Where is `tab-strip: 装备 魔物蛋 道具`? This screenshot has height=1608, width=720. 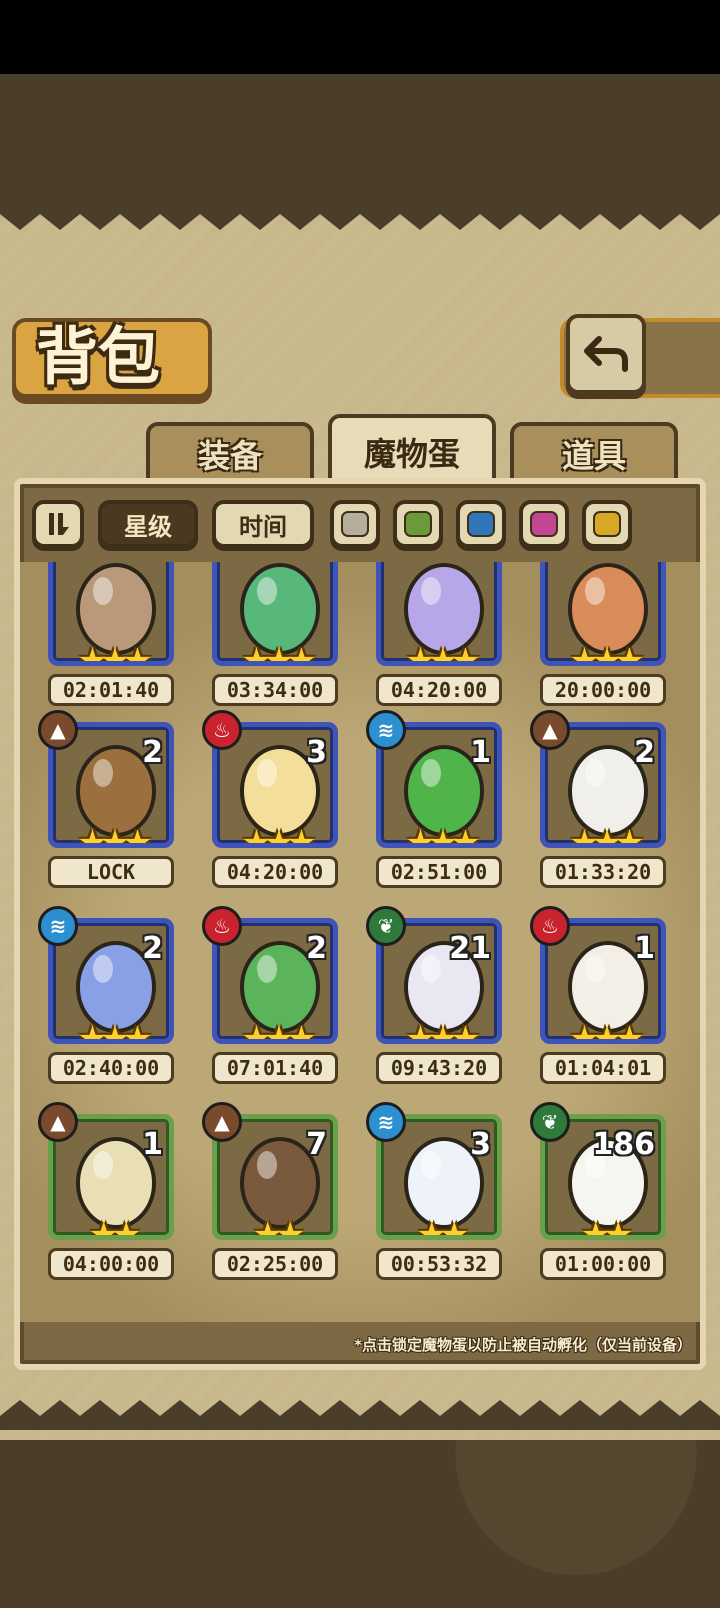
tab-strip: 装备 魔物蛋 道具 is located at coordinates (360, 450).